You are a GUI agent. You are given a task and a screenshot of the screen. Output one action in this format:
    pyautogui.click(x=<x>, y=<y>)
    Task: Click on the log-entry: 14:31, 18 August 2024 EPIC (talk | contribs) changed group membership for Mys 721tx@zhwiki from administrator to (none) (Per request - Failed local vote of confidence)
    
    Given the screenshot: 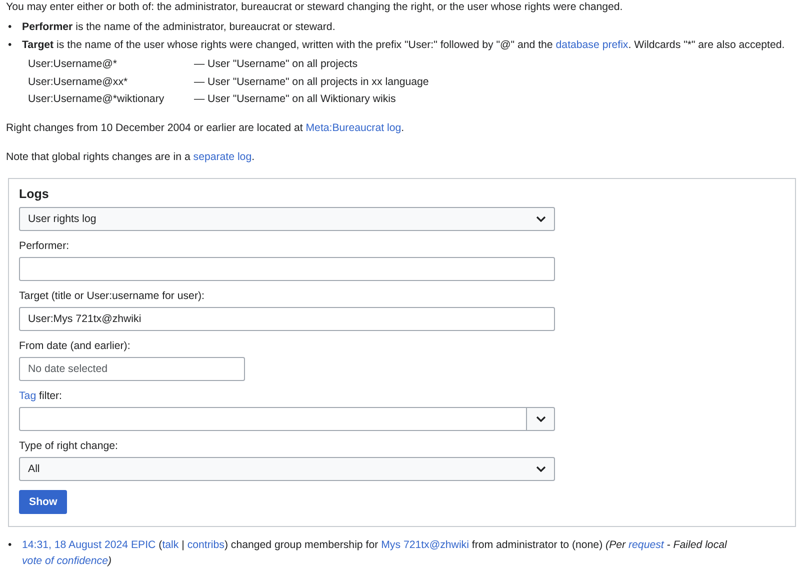 What is the action you would take?
    pyautogui.click(x=375, y=553)
    